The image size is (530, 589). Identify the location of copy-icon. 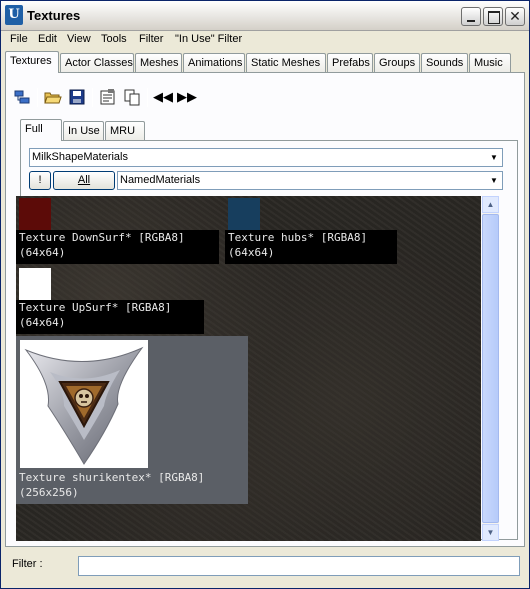
(132, 97).